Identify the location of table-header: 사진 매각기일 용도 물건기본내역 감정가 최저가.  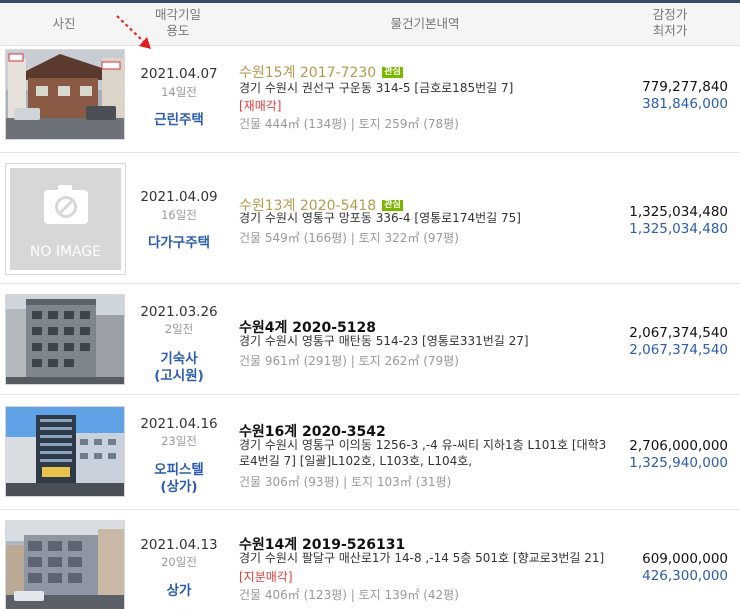
(370, 24).